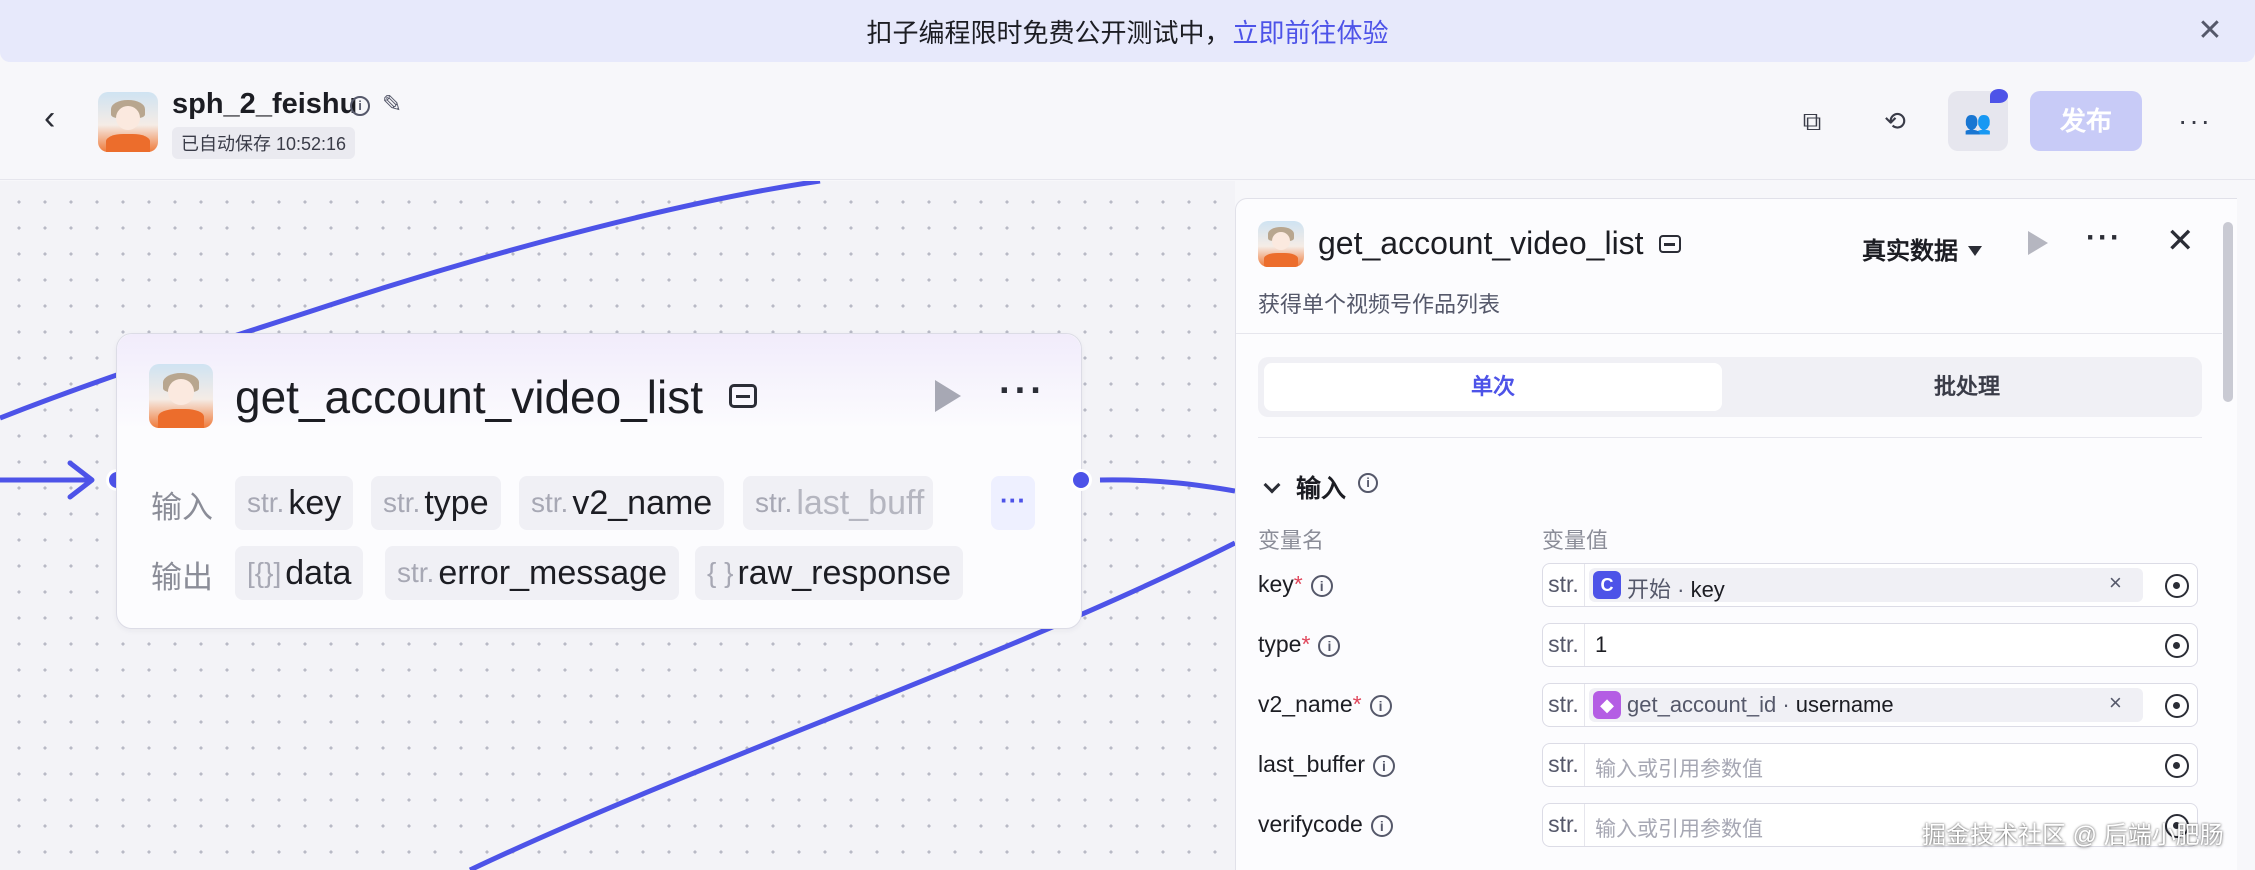 The height and width of the screenshot is (870, 2255). I want to click on plugin-node-icon: ◆, so click(1607, 705).